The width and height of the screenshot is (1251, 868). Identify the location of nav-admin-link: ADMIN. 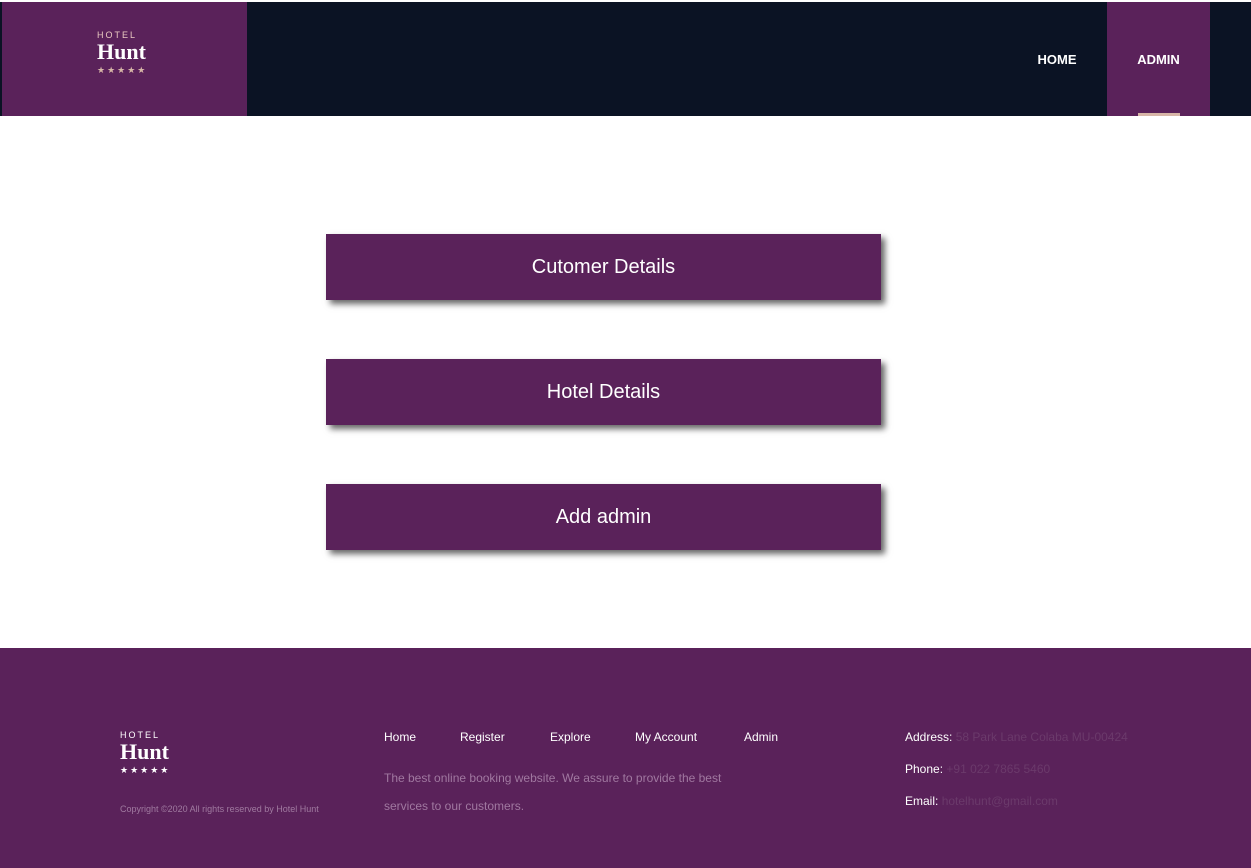
(1158, 59).